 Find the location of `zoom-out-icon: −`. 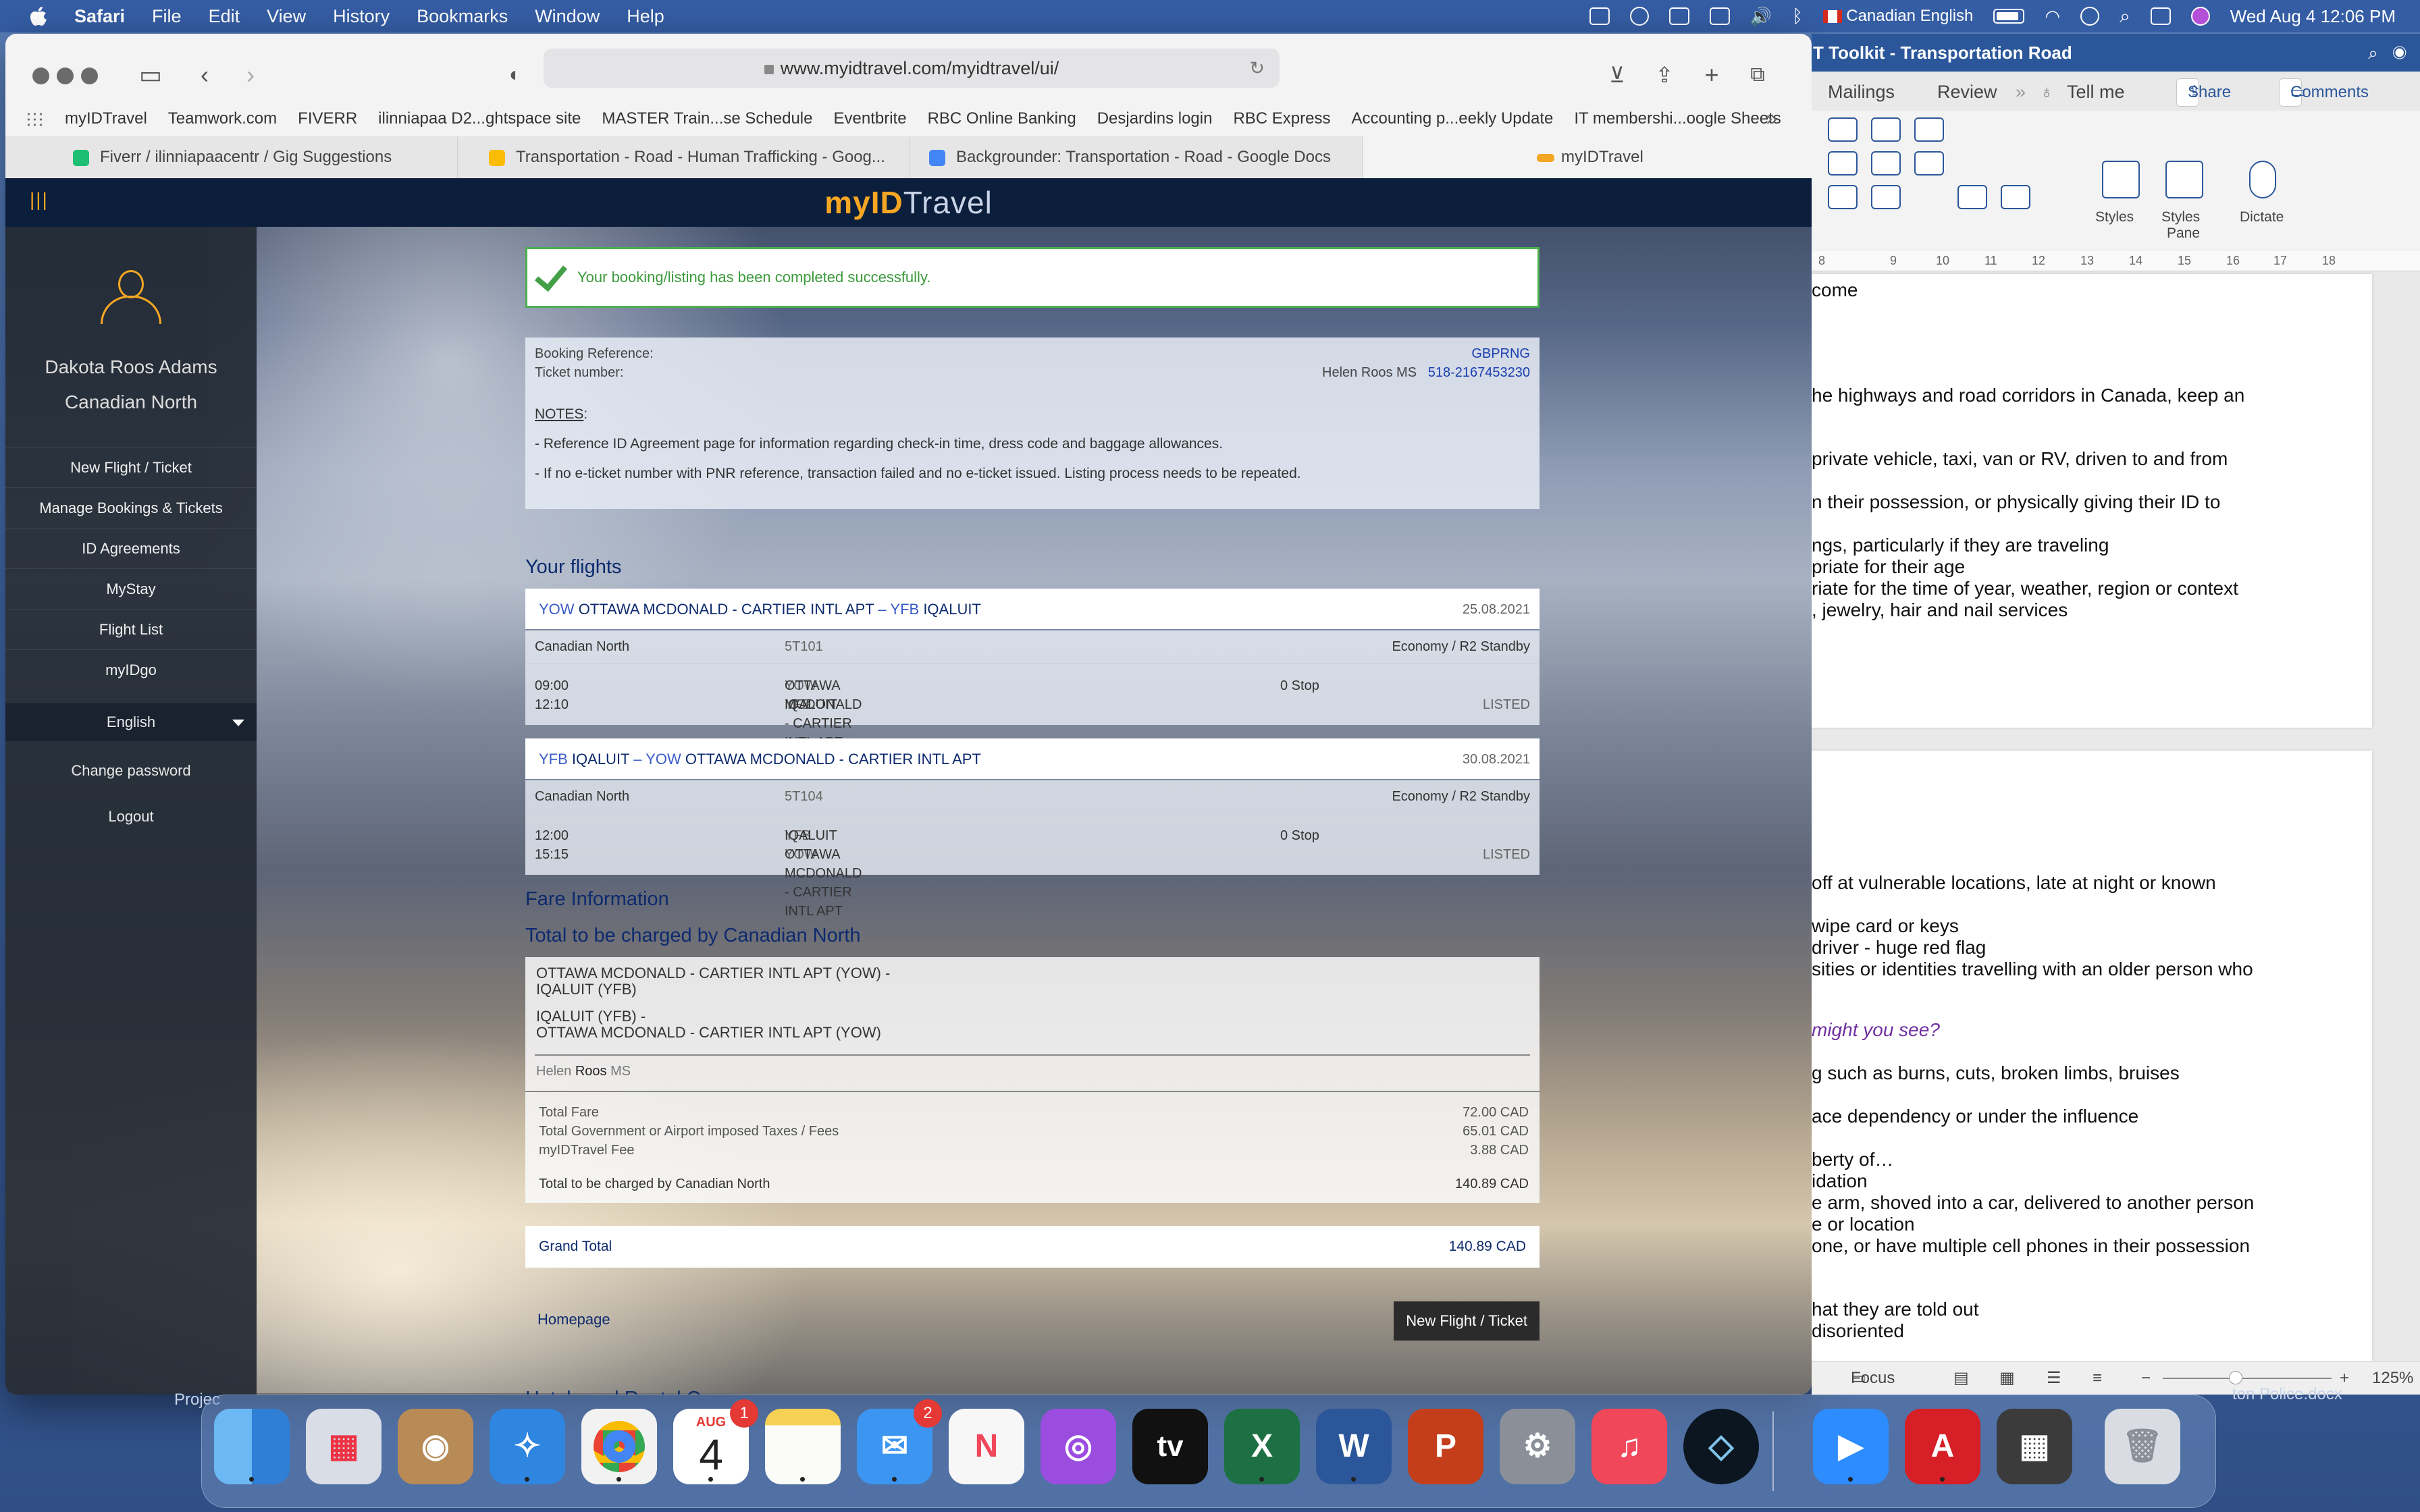

zoom-out-icon: − is located at coordinates (2146, 1378).